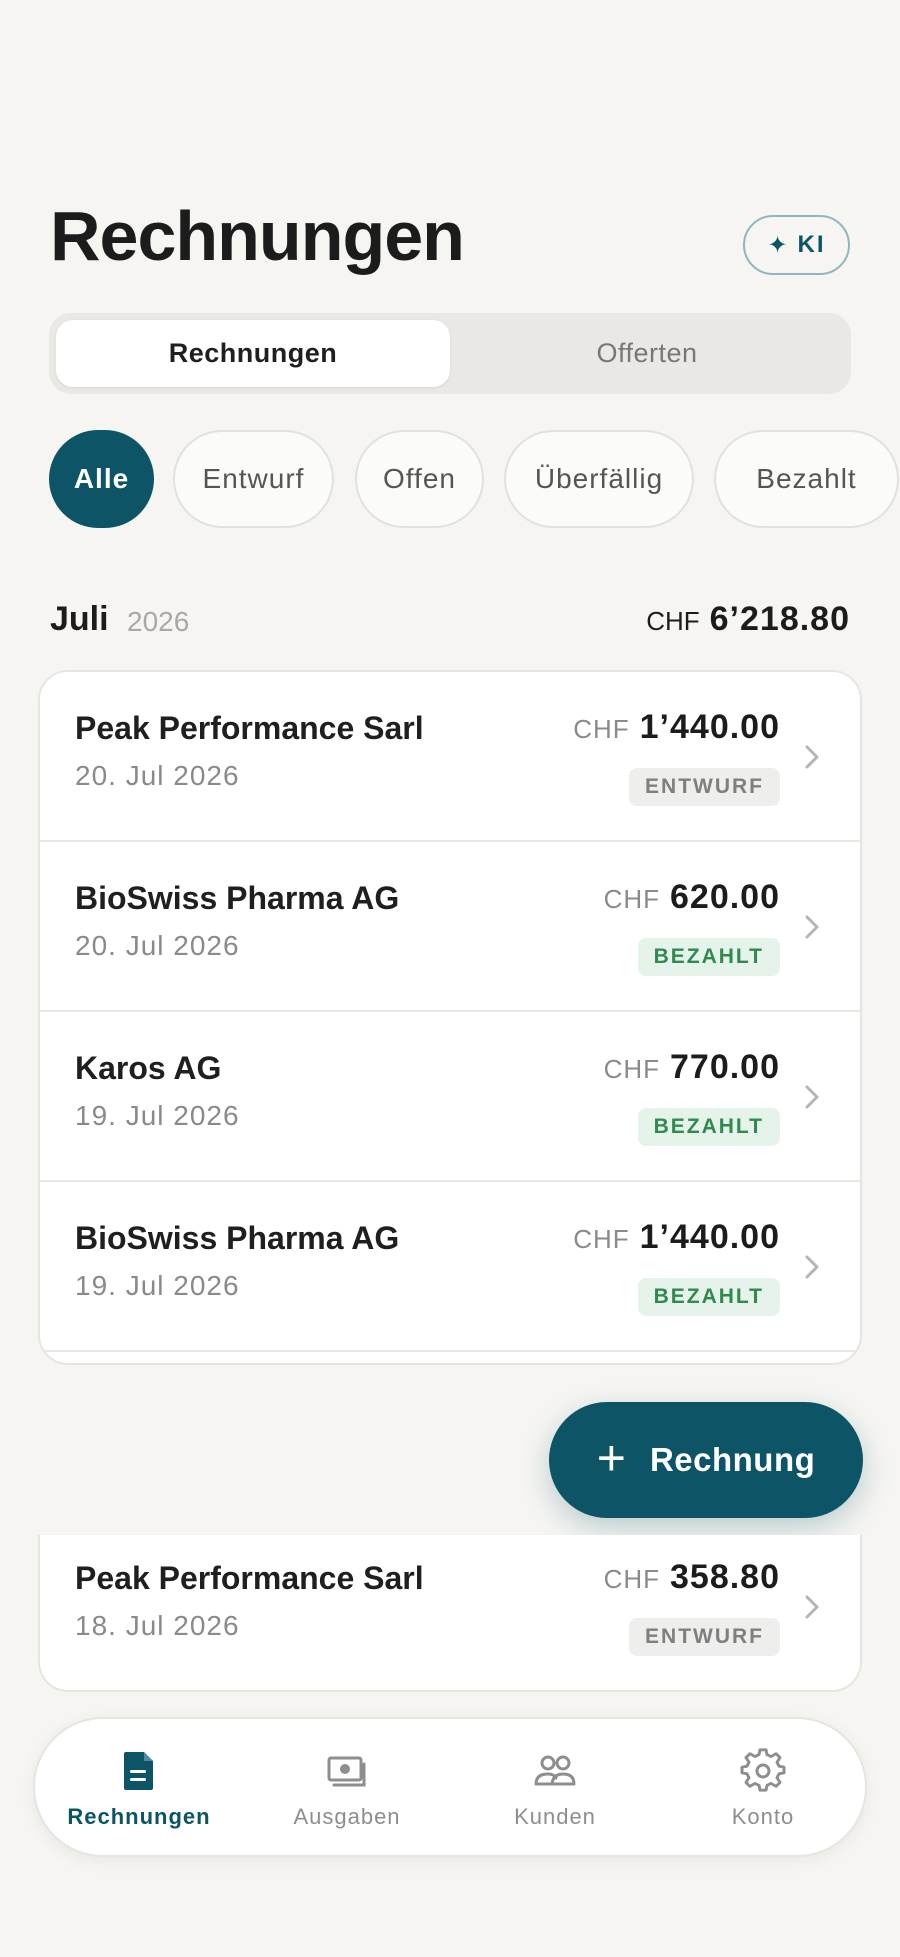 The height and width of the screenshot is (1957, 900). Describe the element at coordinates (419, 479) in the screenshot. I see `filter-chip-offen: Offen` at that location.